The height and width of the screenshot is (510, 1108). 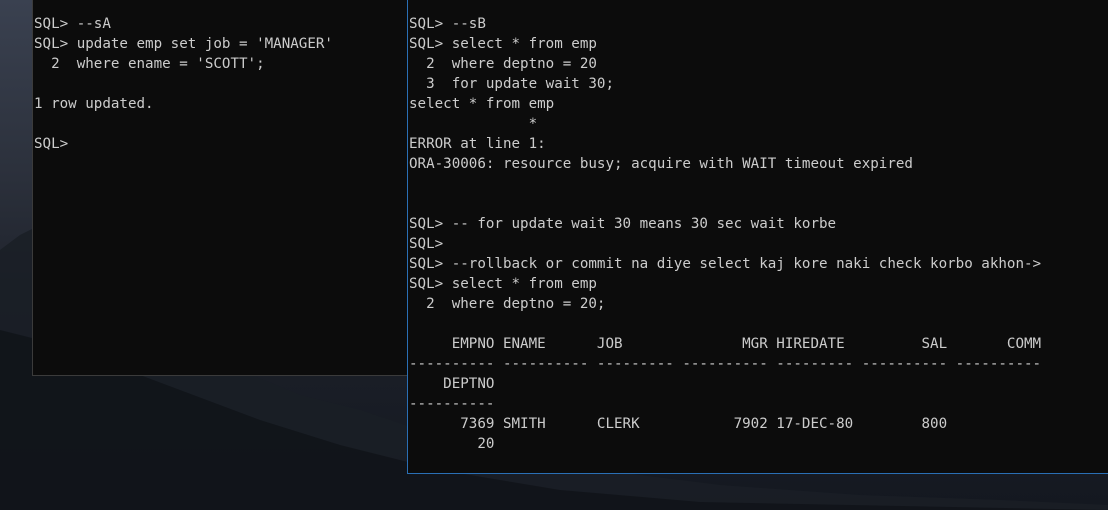 What do you see at coordinates (452, 384) in the screenshot?
I see `result-header: DEPTNO` at bounding box center [452, 384].